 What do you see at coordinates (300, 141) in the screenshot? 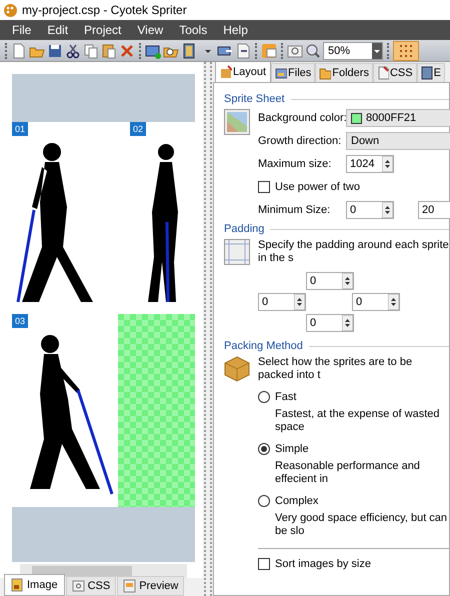
I see `field-label: Growth direction:` at bounding box center [300, 141].